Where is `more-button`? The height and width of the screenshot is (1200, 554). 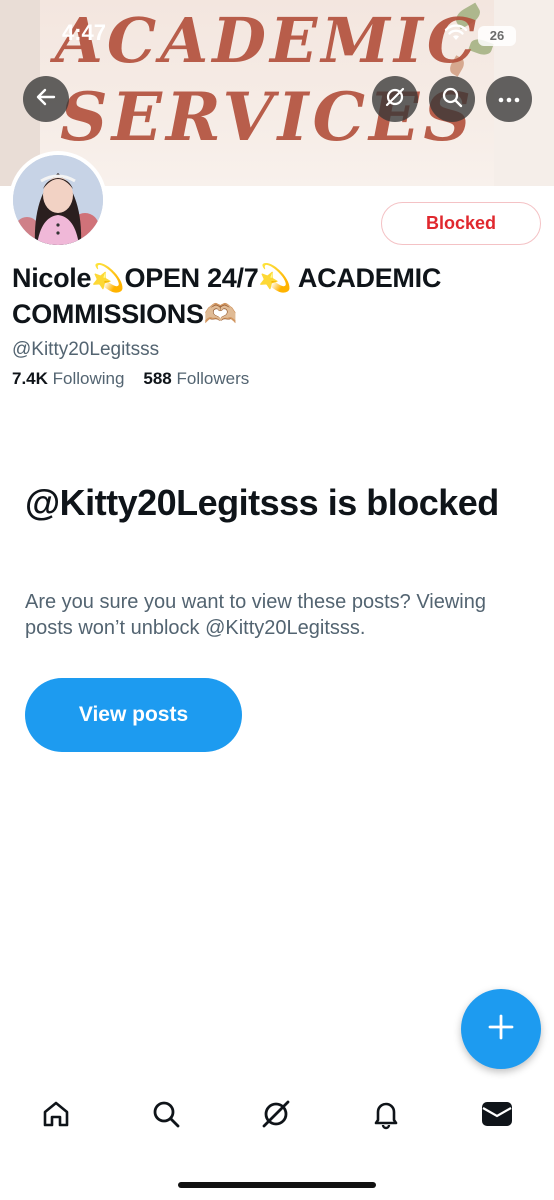
more-button is located at coordinates (509, 99).